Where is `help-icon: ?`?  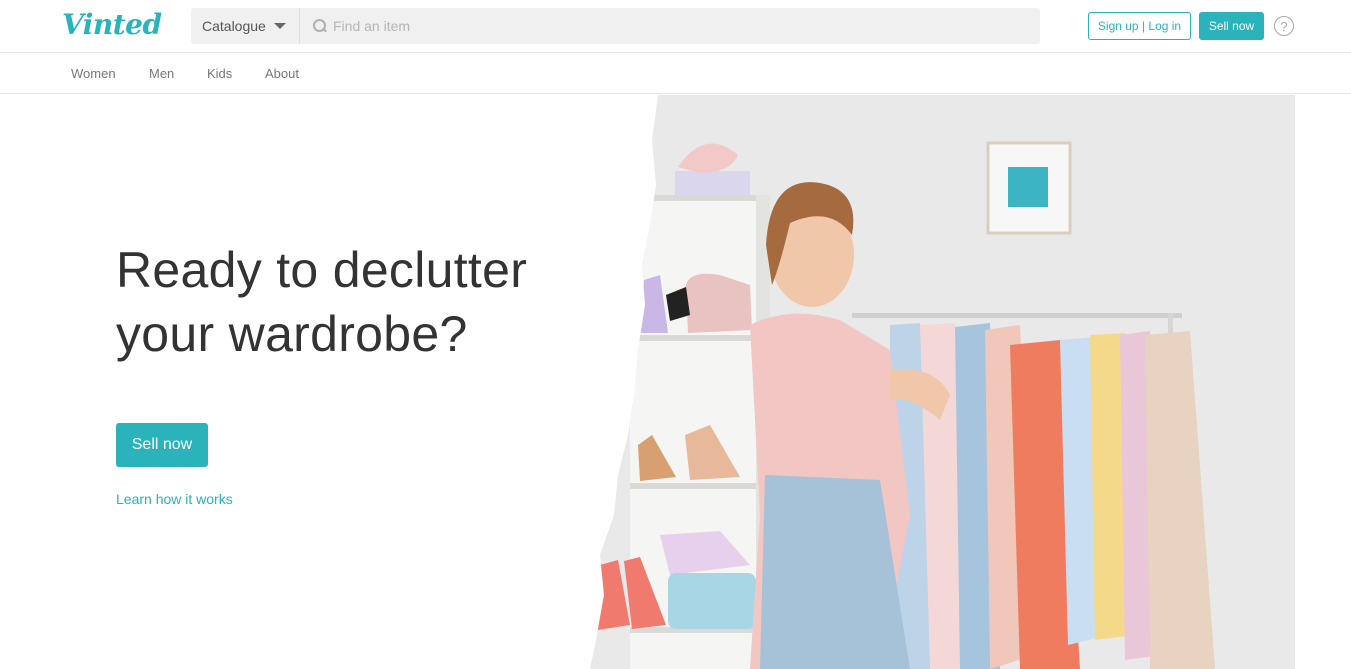 help-icon: ? is located at coordinates (1284, 26).